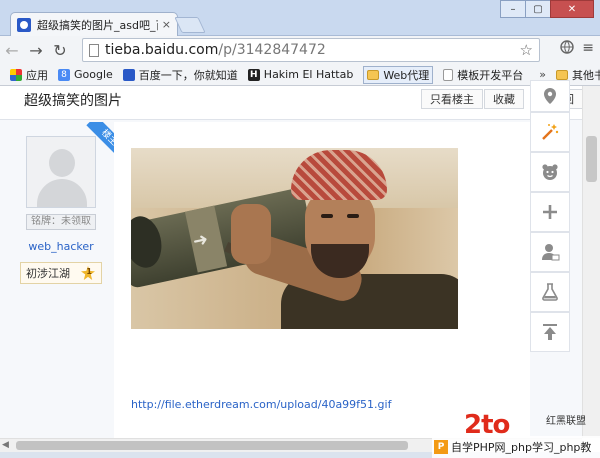 This screenshot has height=458, width=600. I want to click on tab-title: 超级搞笑的图片_asd吧_百, so click(97, 25).